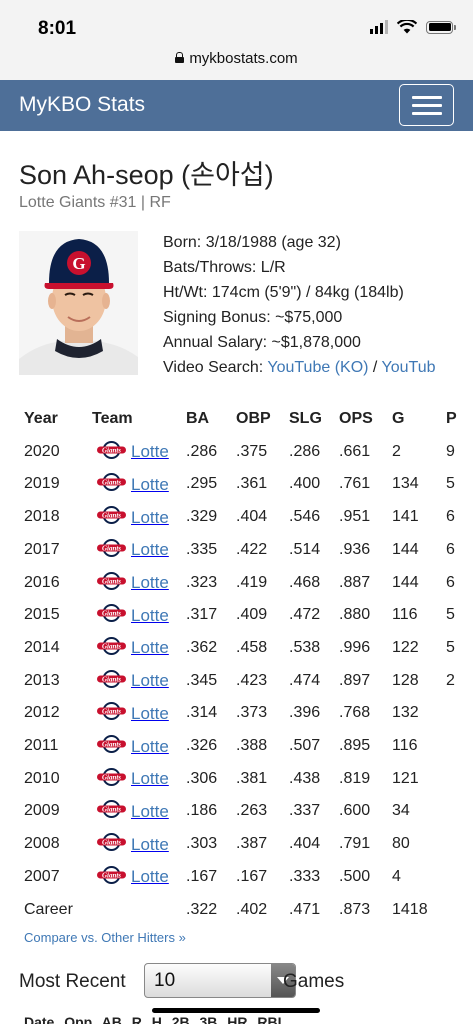 Image resolution: width=473 pixels, height=1024 pixels. Describe the element at coordinates (355, 811) in the screenshot. I see `cell-ops: .600` at that location.